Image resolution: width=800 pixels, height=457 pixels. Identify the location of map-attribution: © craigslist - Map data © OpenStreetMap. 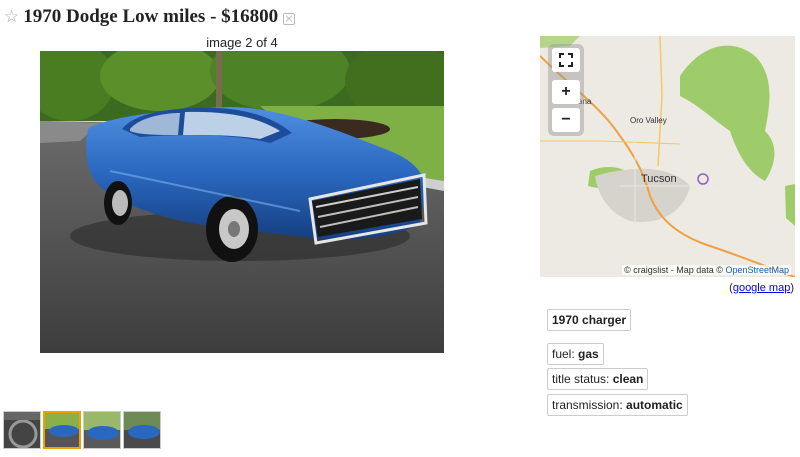
(706, 270).